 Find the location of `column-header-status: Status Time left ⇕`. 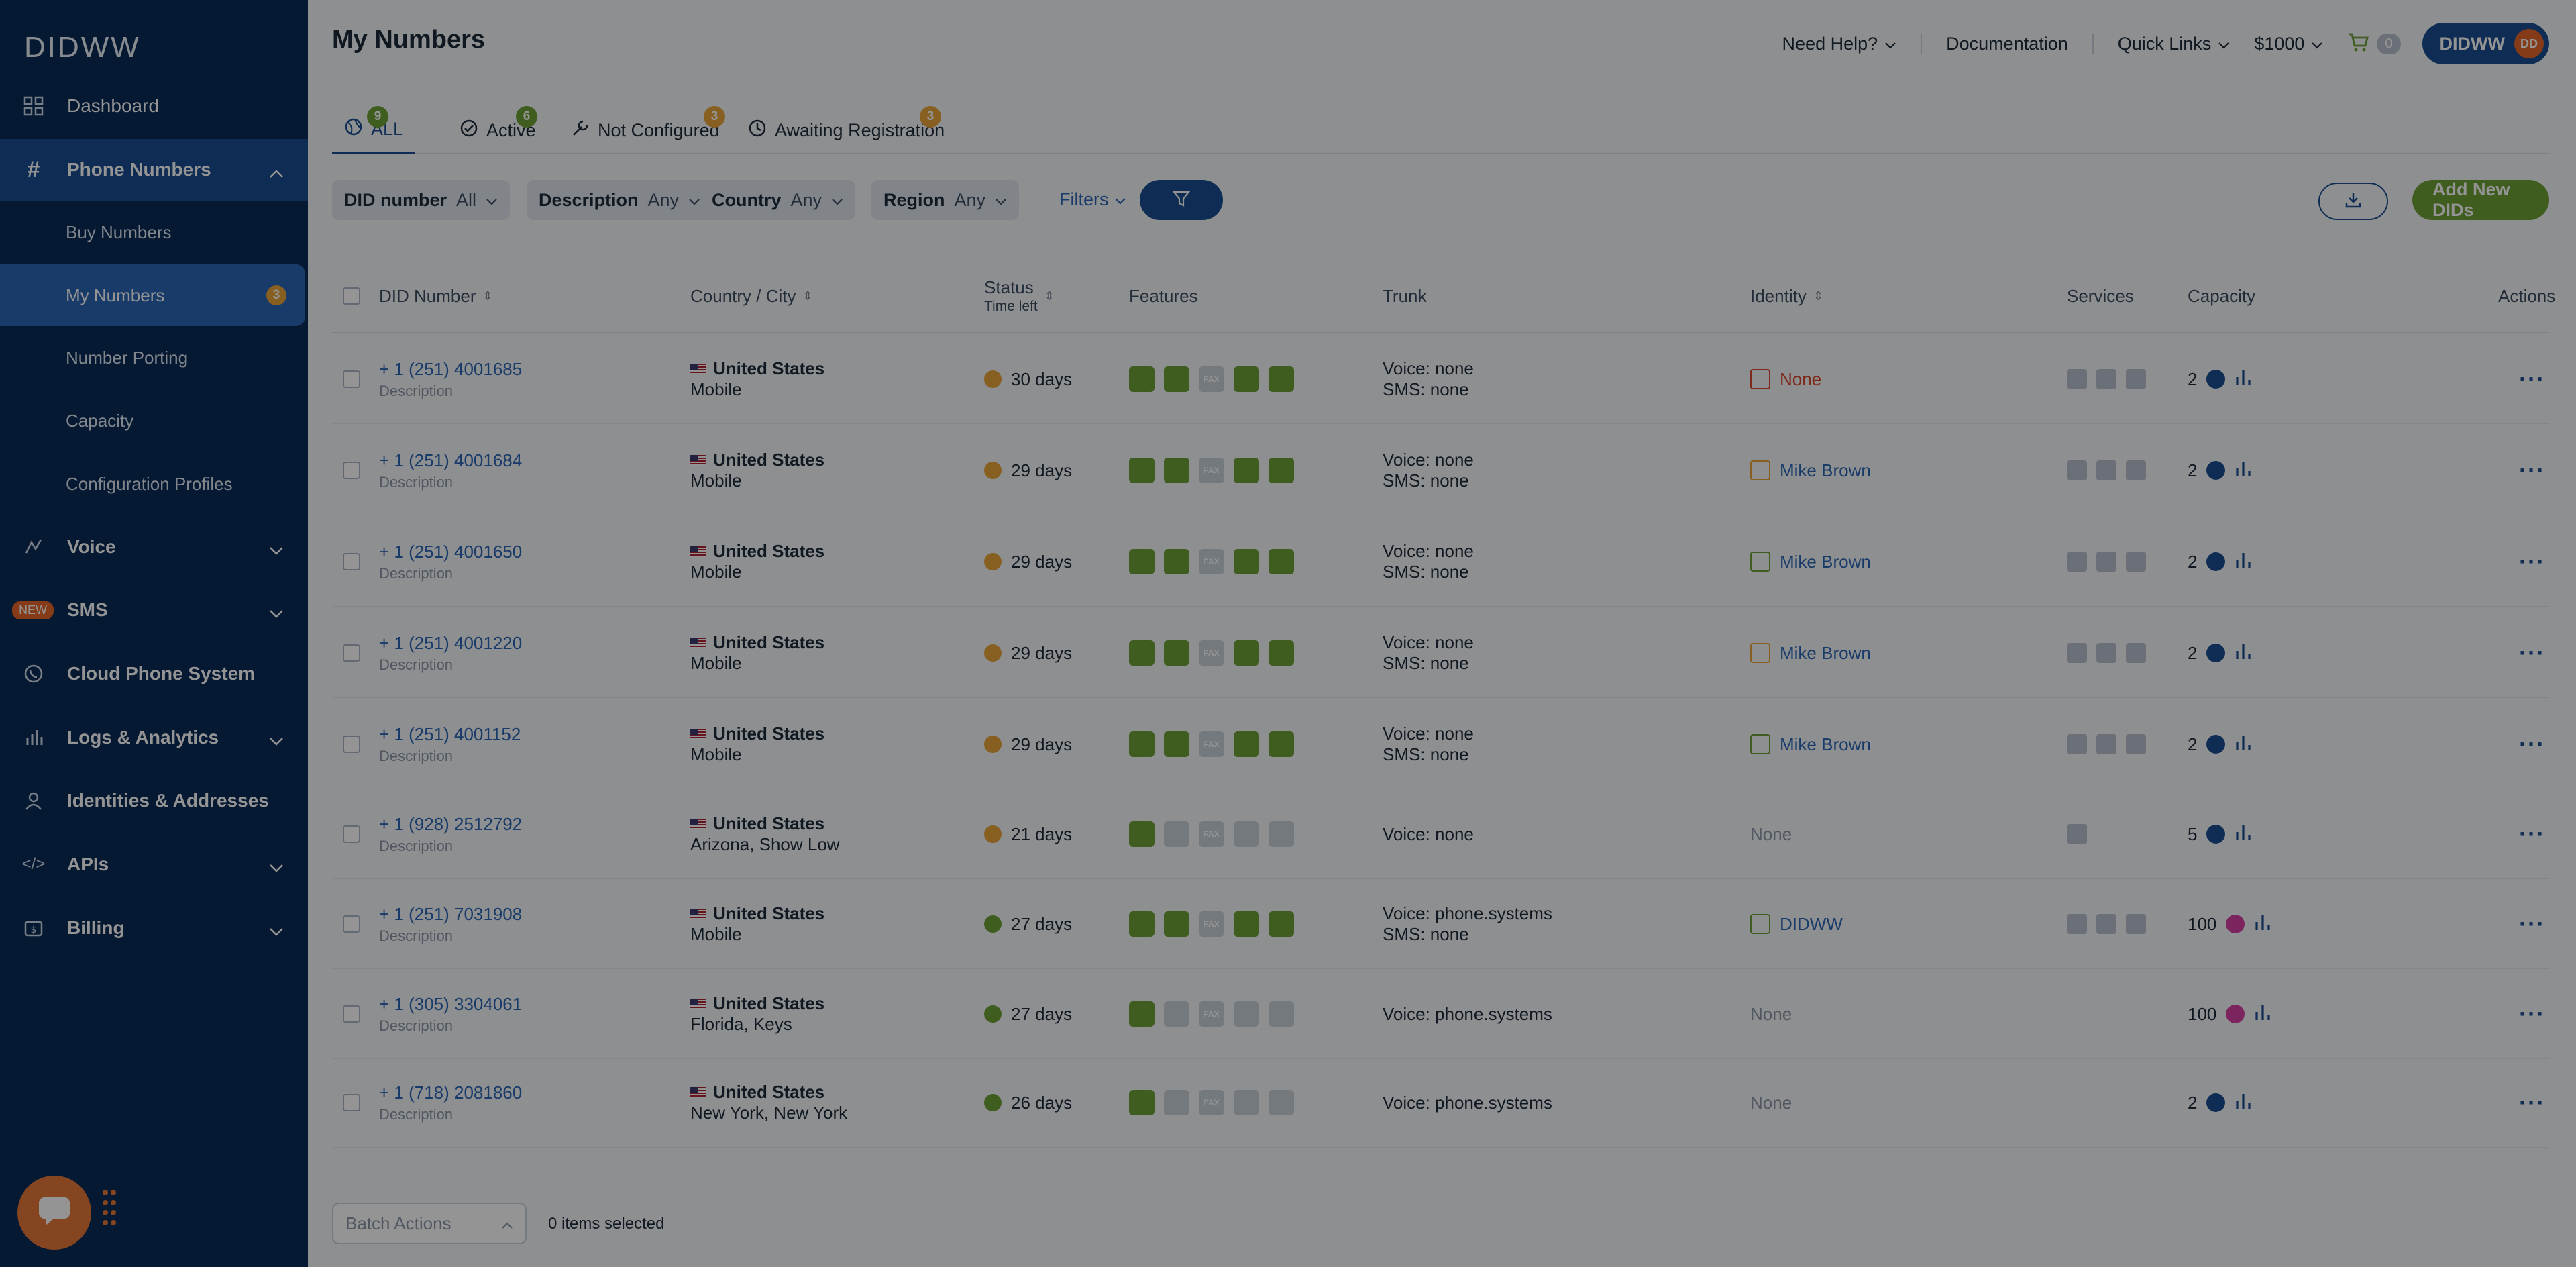

column-header-status: Status Time left ⇕ is located at coordinates (1019, 296).